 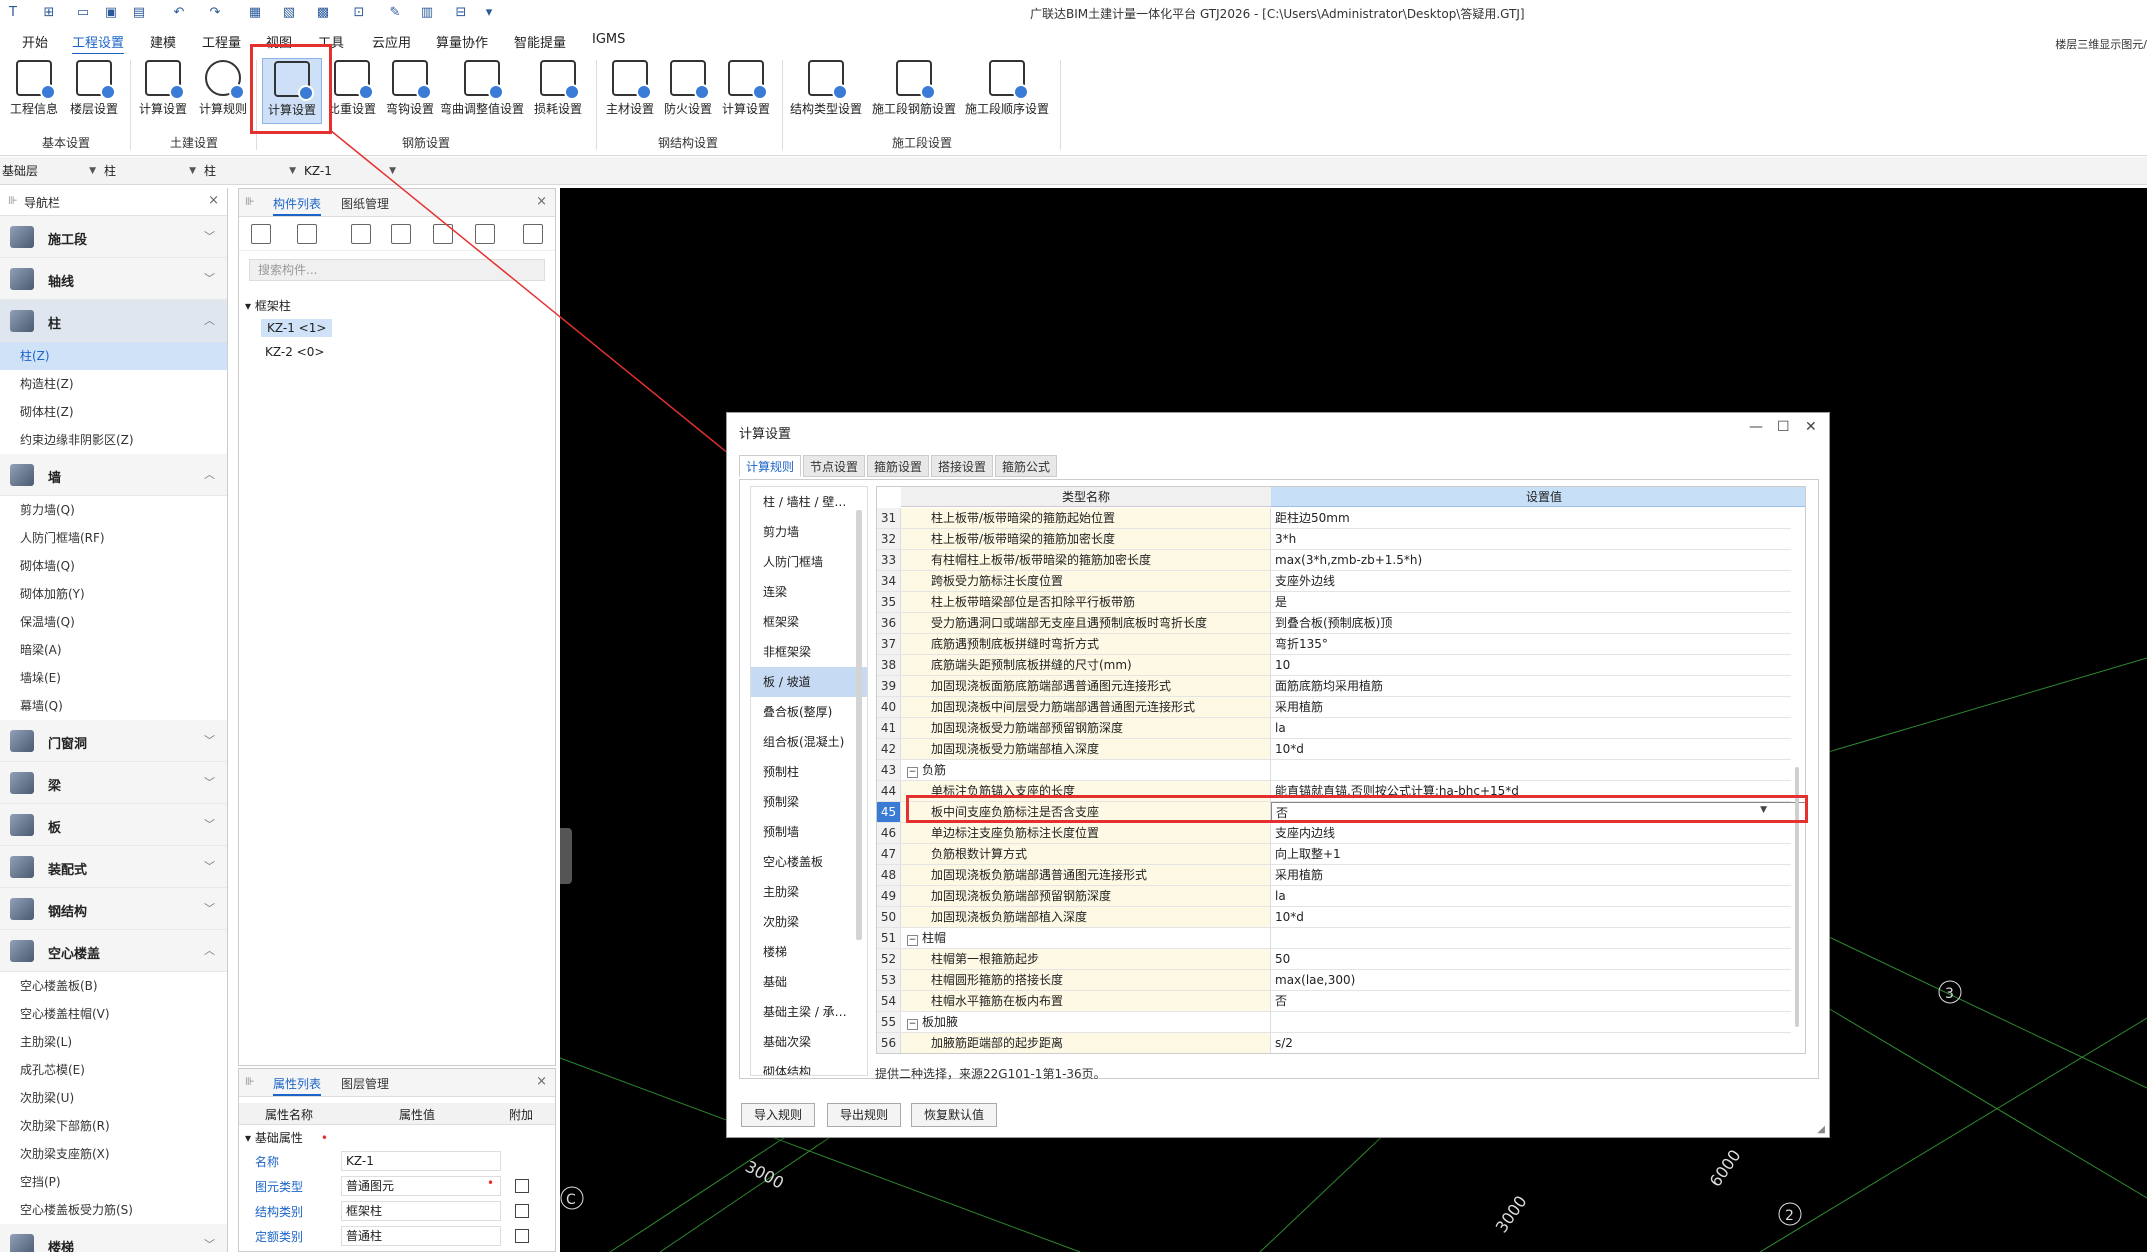 I want to click on nav-category: 板 ﹀, so click(x=113, y=825).